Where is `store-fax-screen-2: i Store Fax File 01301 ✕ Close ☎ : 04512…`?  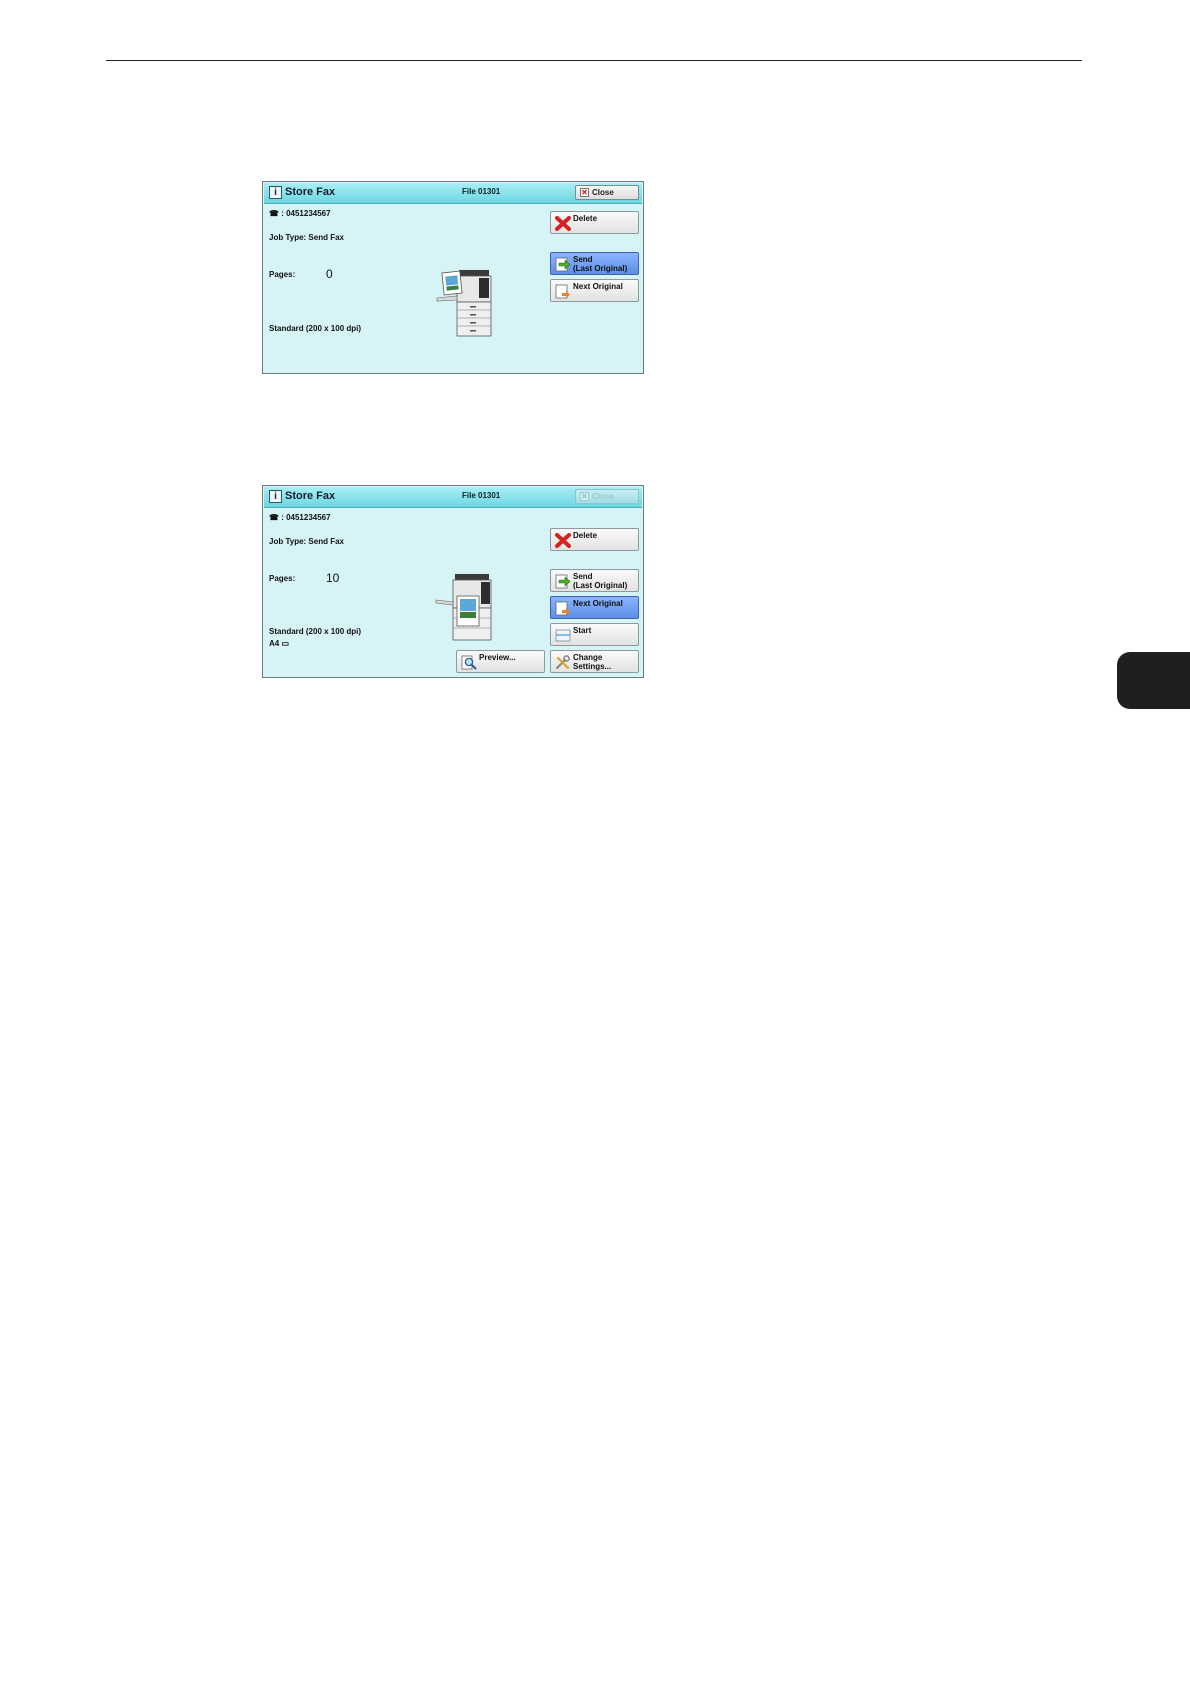 store-fax-screen-2: i Store Fax File 01301 ✕ Close ☎ : 04512… is located at coordinates (453, 581).